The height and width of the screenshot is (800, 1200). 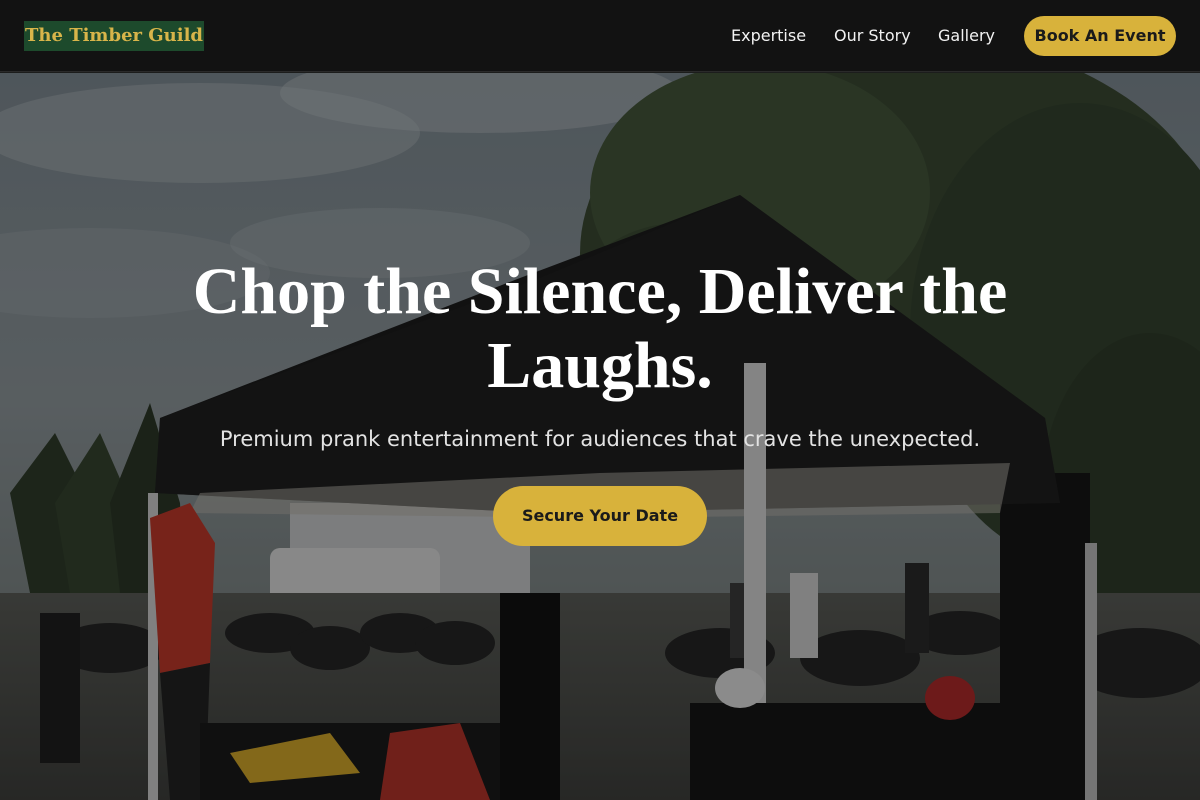 I want to click on book-event-button: Book An Event, so click(x=1100, y=36).